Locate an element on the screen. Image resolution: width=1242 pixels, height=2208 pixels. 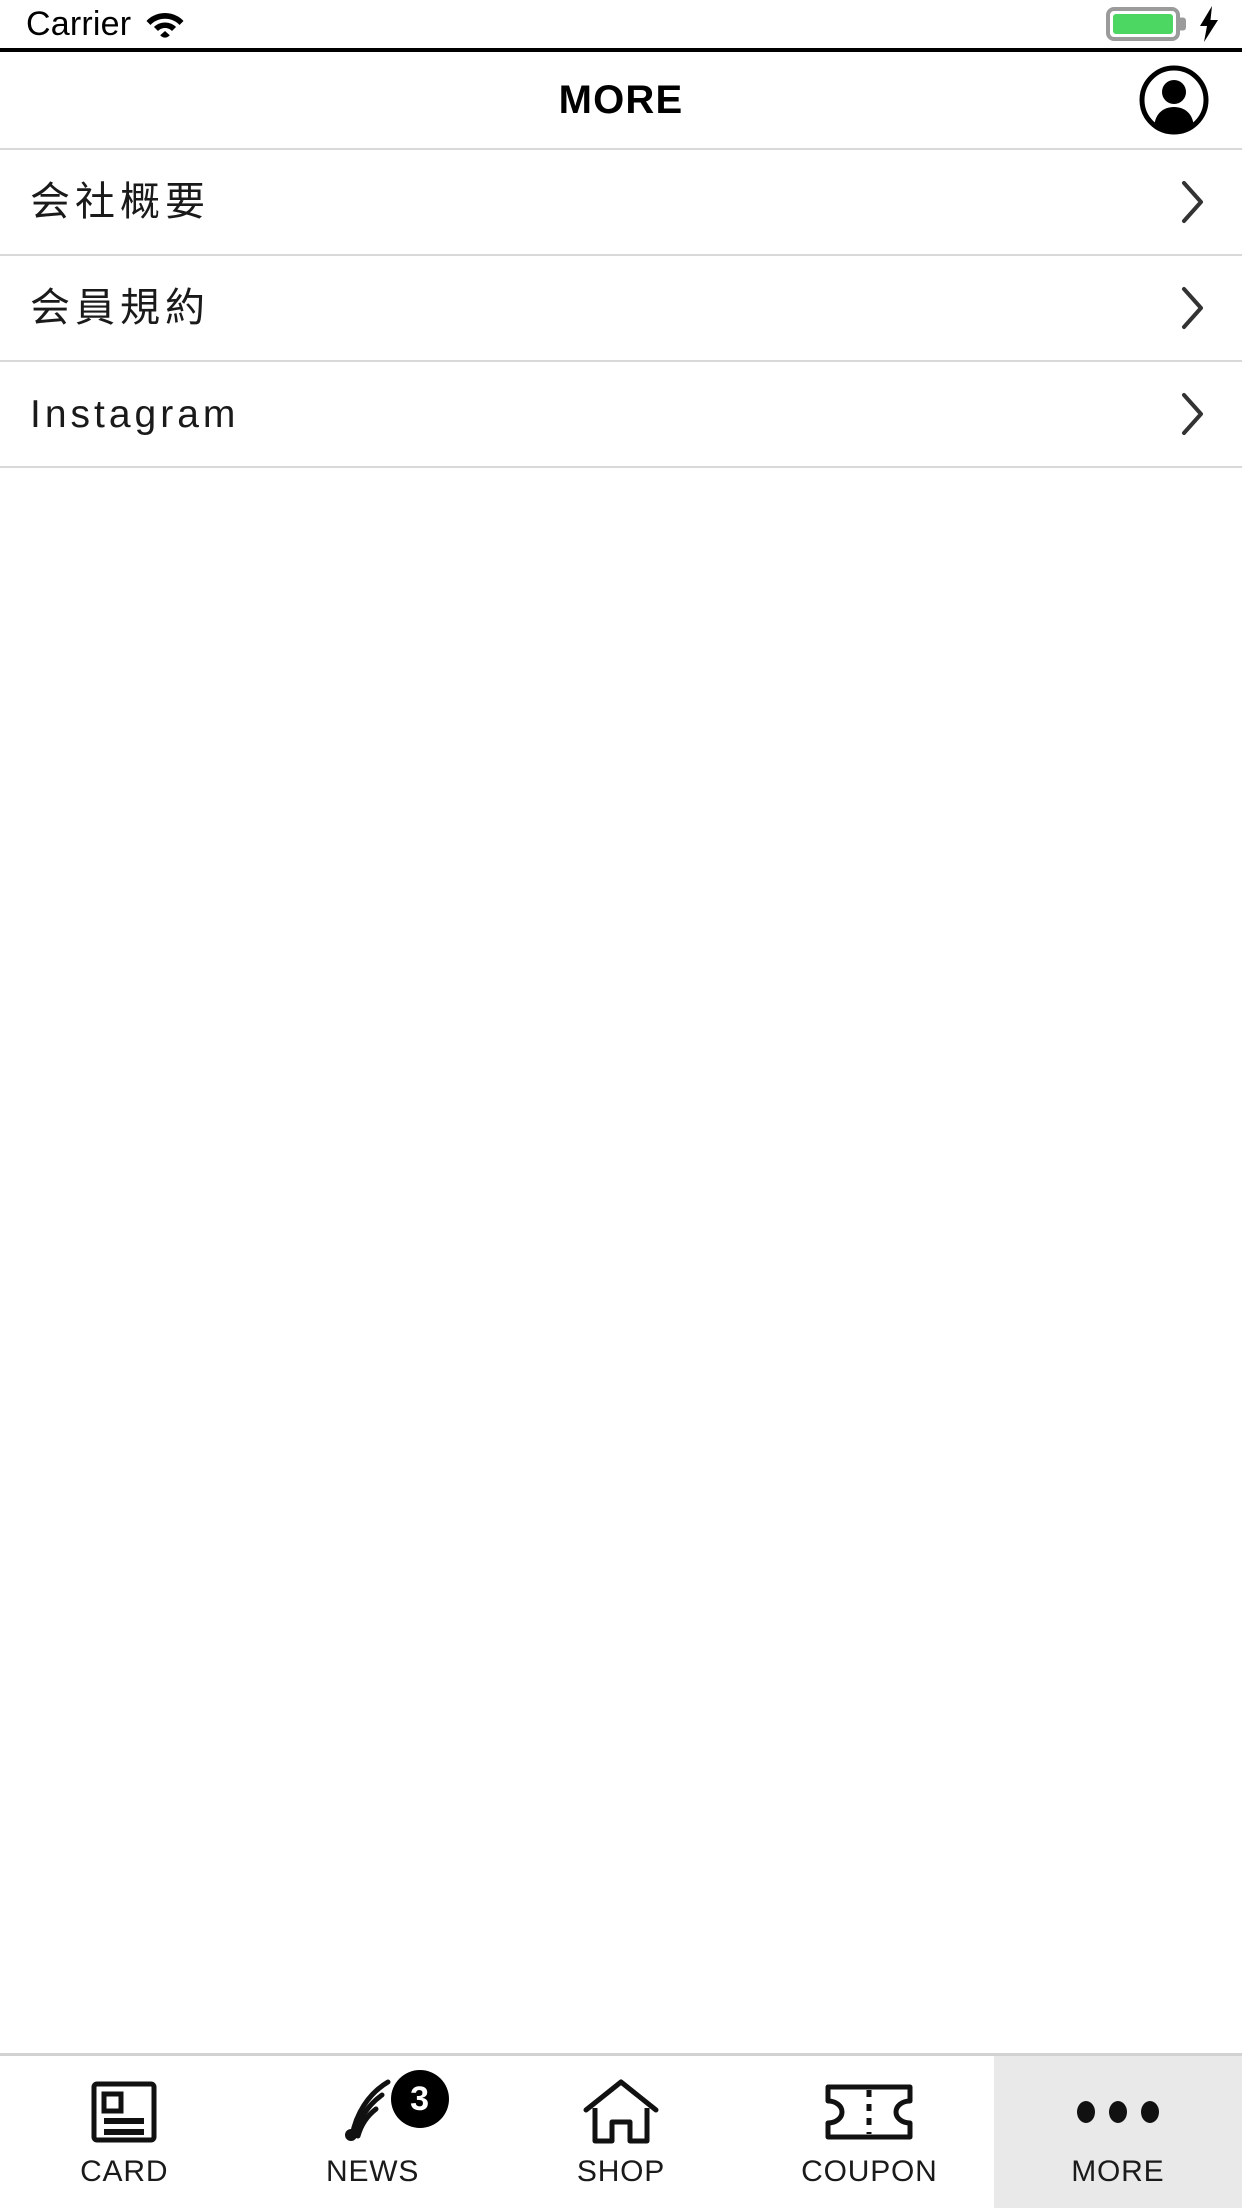
menu-item-member-terms: 会員規約 is located at coordinates (621, 309).